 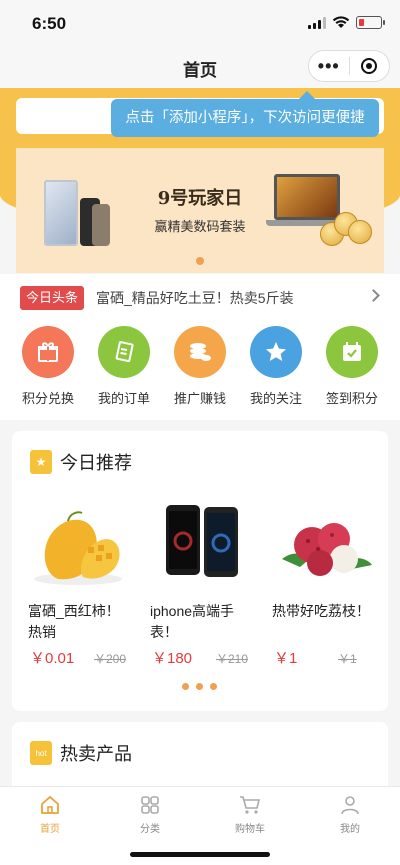 I want to click on product-old-price: ￥210, so click(x=232, y=659).